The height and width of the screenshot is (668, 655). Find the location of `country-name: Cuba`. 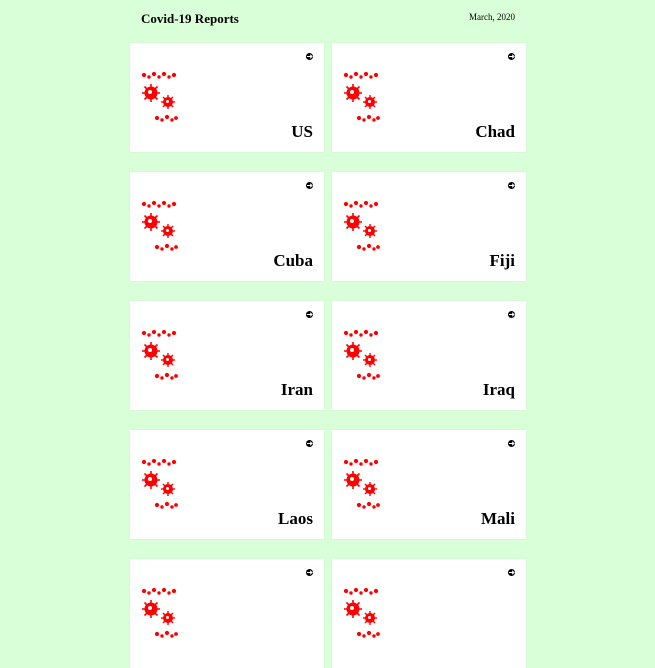

country-name: Cuba is located at coordinates (293, 260).